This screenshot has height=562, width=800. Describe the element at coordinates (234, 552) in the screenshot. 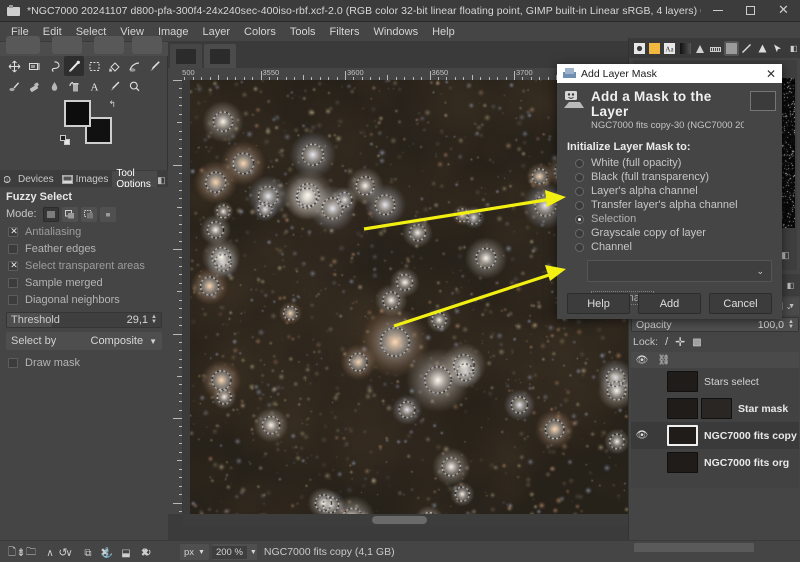

I see `zoom-dropdown: 200 % ▼` at that location.